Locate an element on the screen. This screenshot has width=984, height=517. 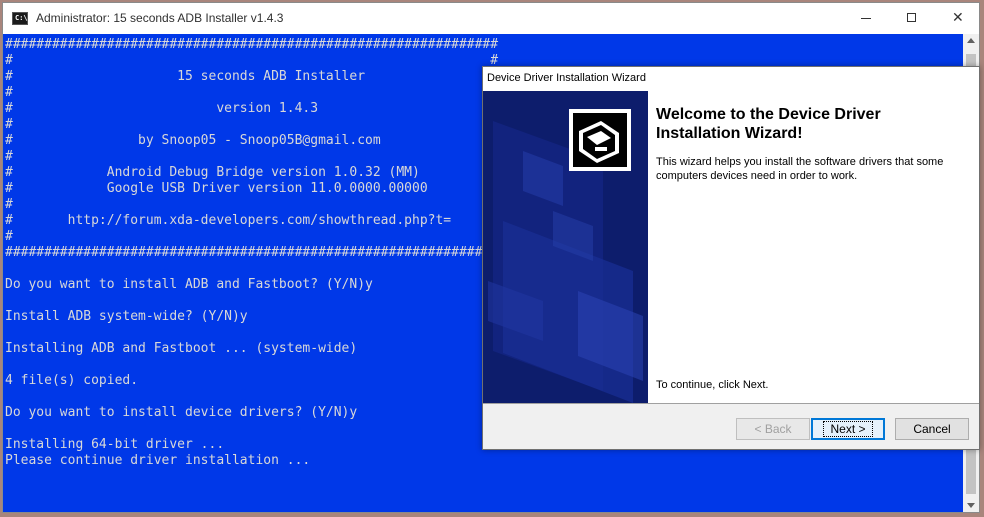
next-button: Next > is located at coordinates (848, 429).